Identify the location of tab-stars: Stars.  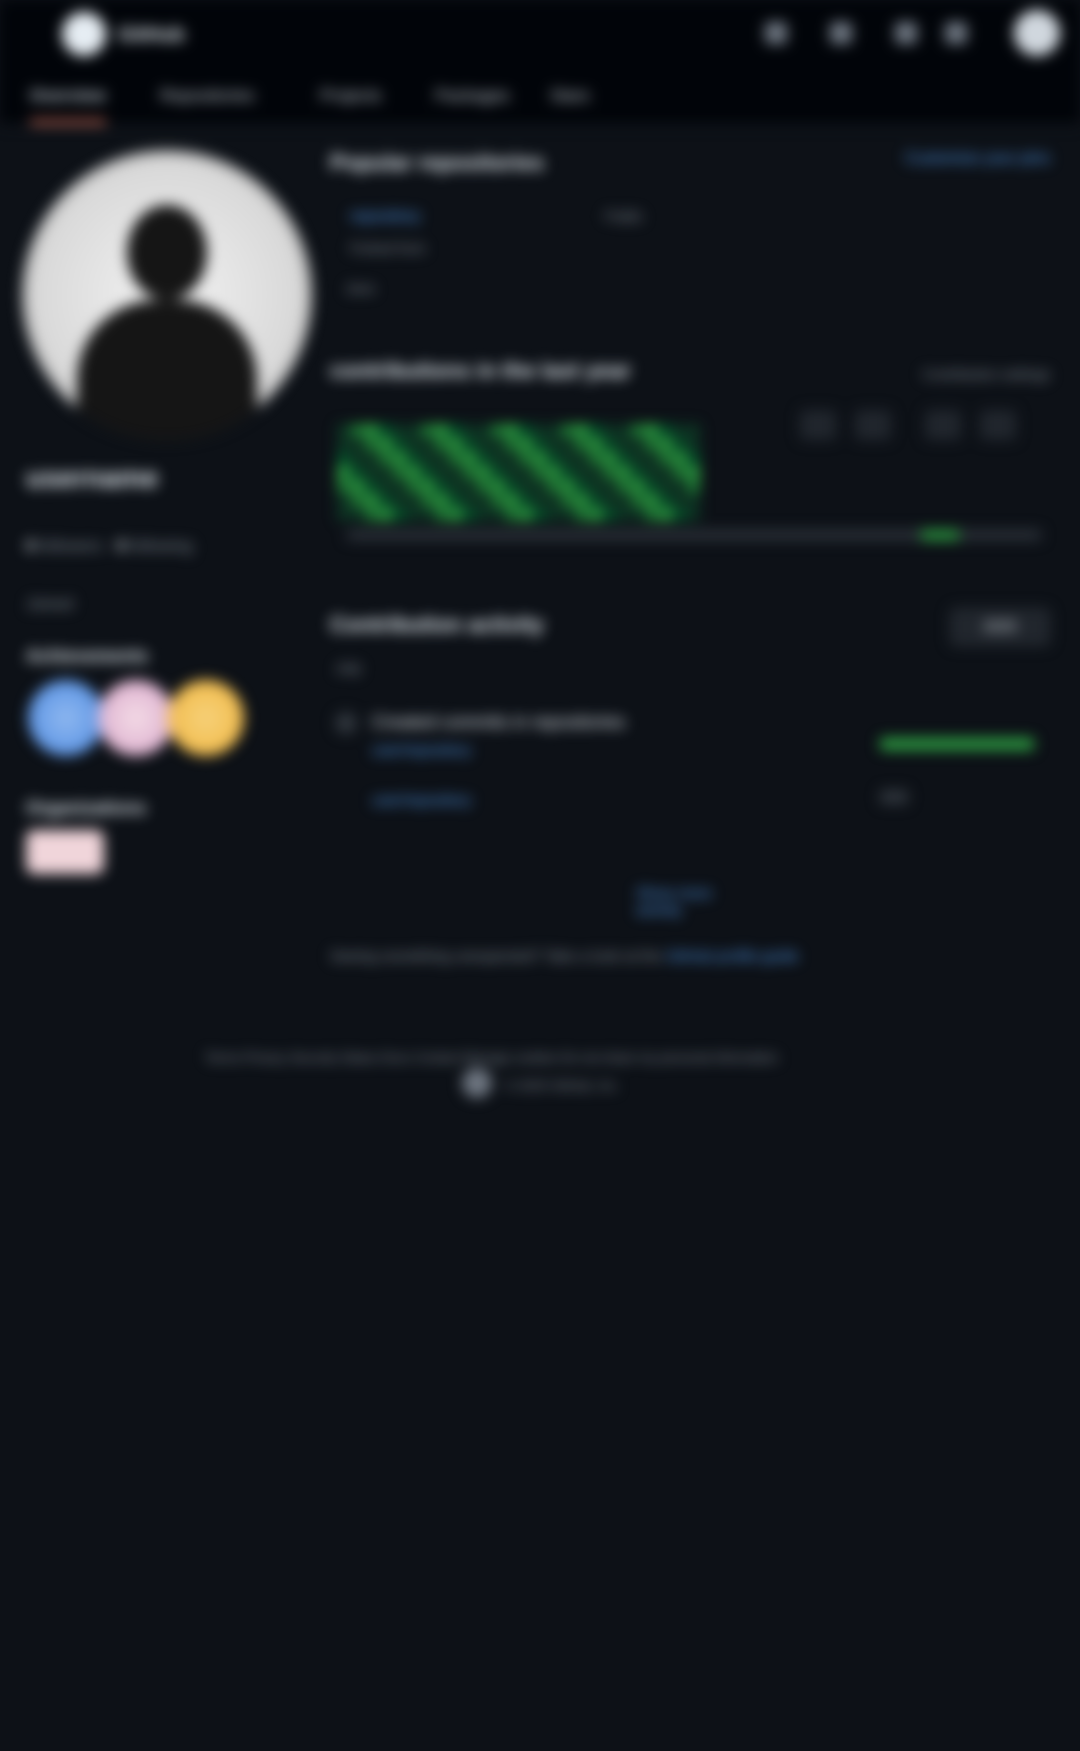
(570, 96).